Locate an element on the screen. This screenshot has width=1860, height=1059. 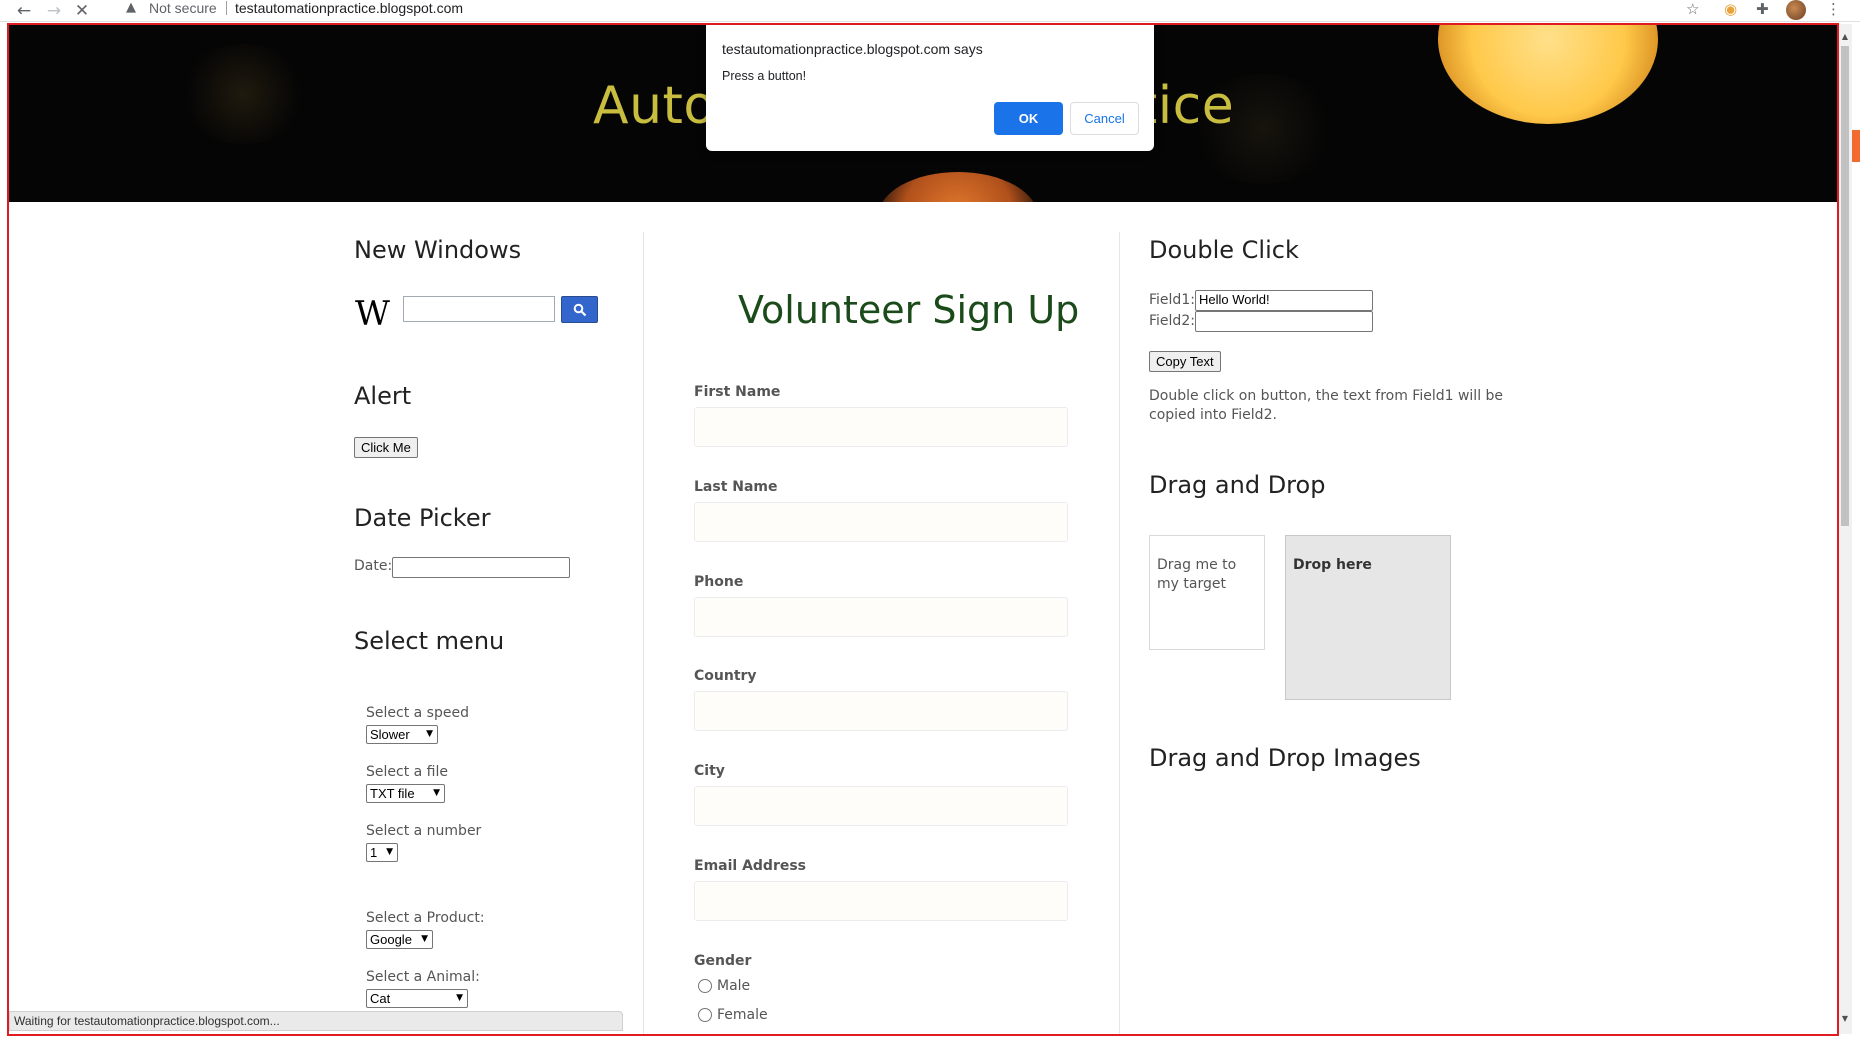
wikipedia-search-input is located at coordinates (479, 309).